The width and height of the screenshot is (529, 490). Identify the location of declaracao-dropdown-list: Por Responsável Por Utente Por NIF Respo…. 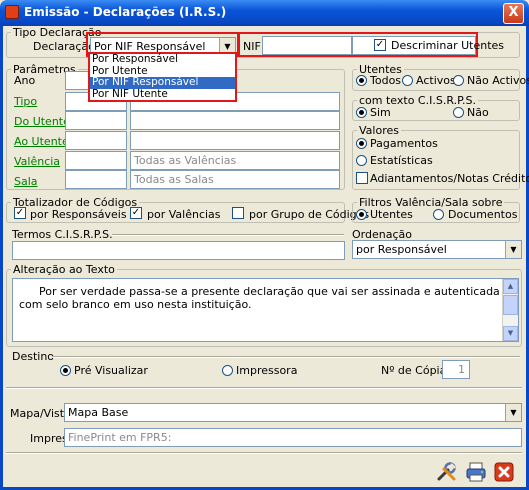
(162, 77).